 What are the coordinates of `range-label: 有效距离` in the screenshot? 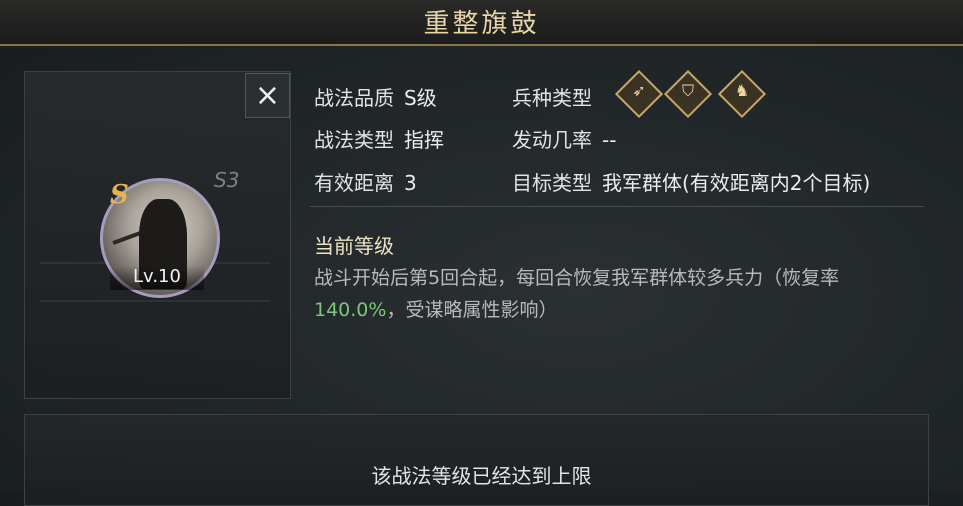 It's located at (354, 183).